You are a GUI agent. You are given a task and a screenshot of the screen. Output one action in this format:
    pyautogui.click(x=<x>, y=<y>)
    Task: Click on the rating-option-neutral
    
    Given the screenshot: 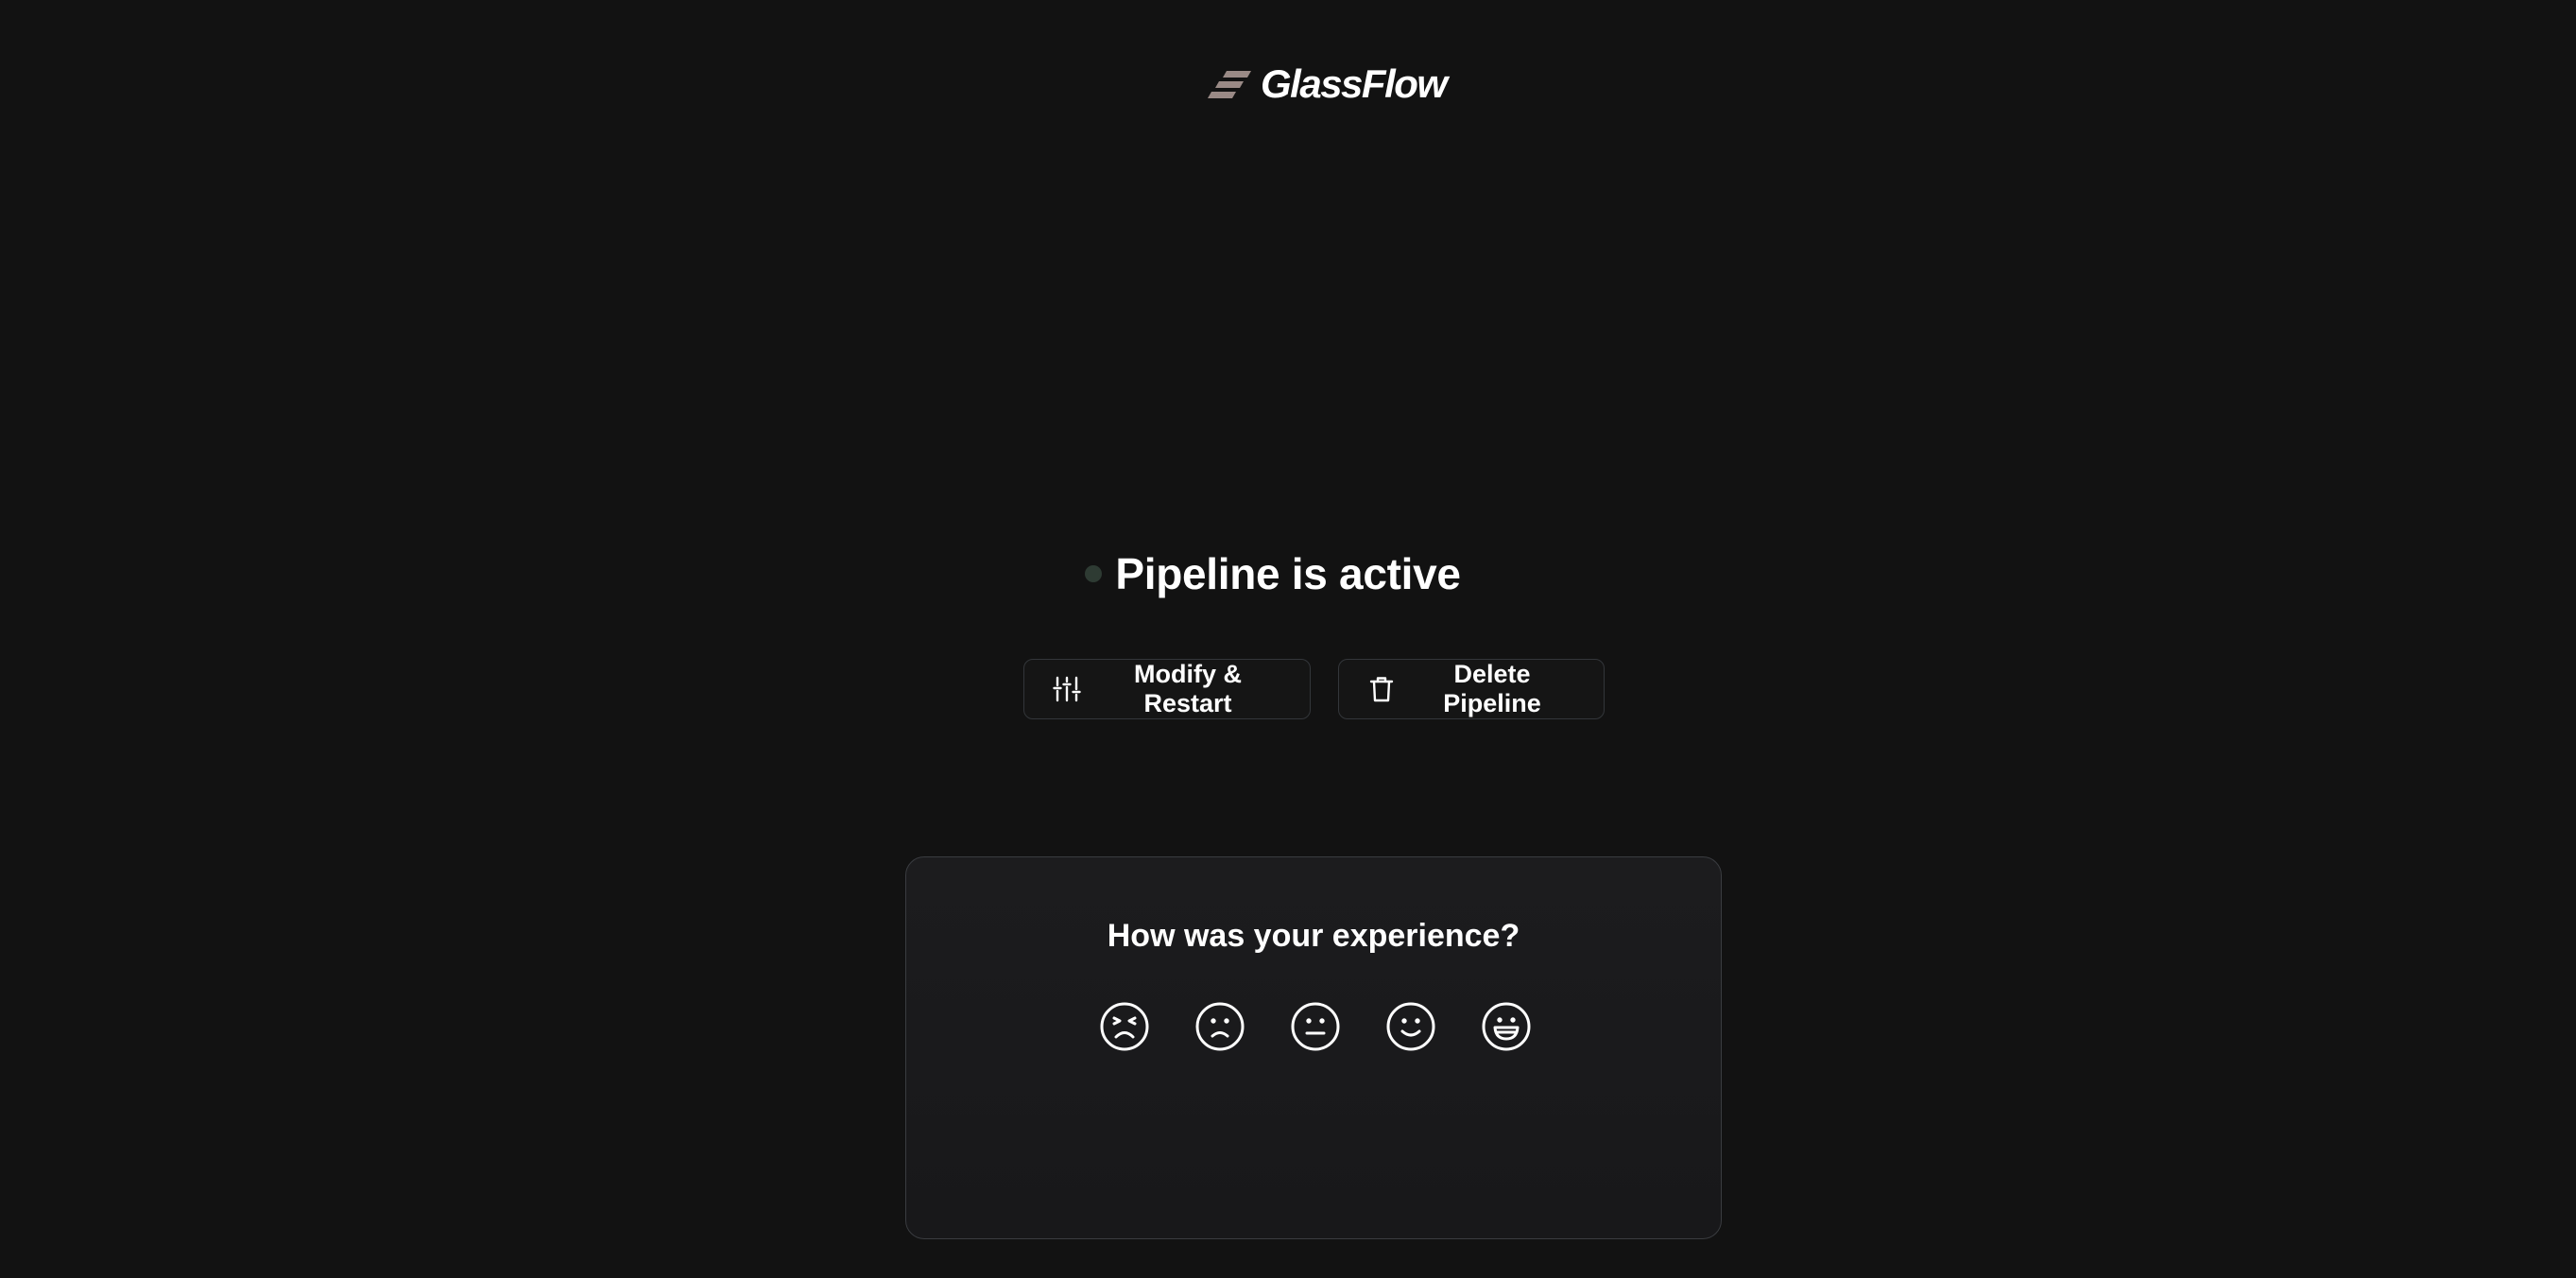 What is the action you would take?
    pyautogui.click(x=1315, y=1026)
    